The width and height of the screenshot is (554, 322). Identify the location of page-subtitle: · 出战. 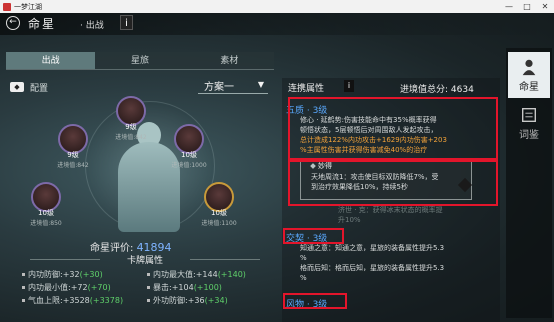
(92, 26).